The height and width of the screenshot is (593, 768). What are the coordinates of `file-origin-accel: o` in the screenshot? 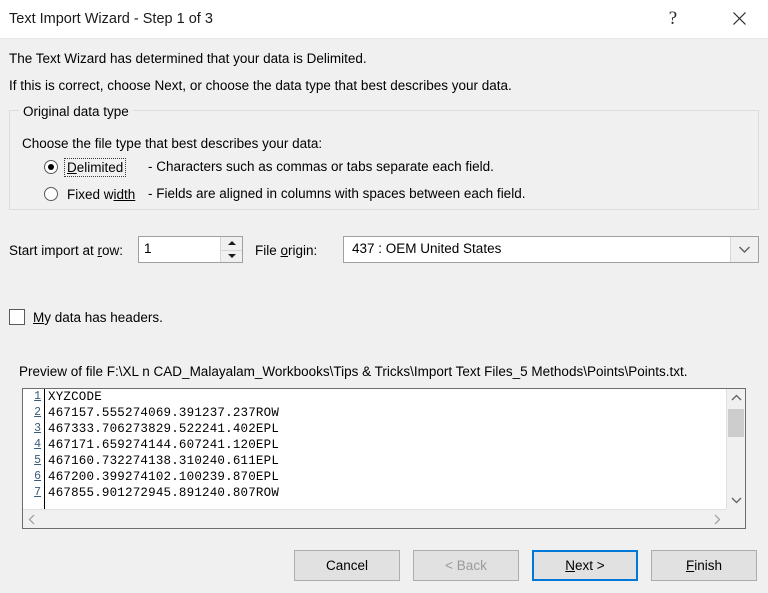 It's located at (284, 250).